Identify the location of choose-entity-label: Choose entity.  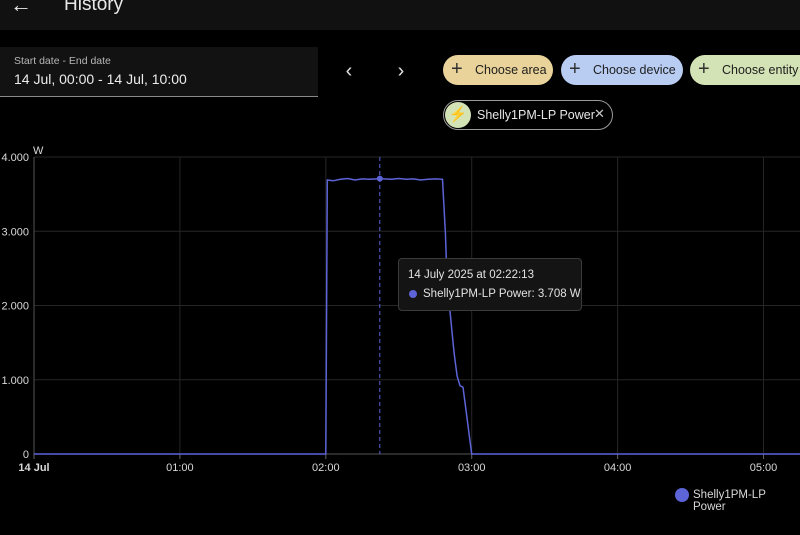
(760, 70).